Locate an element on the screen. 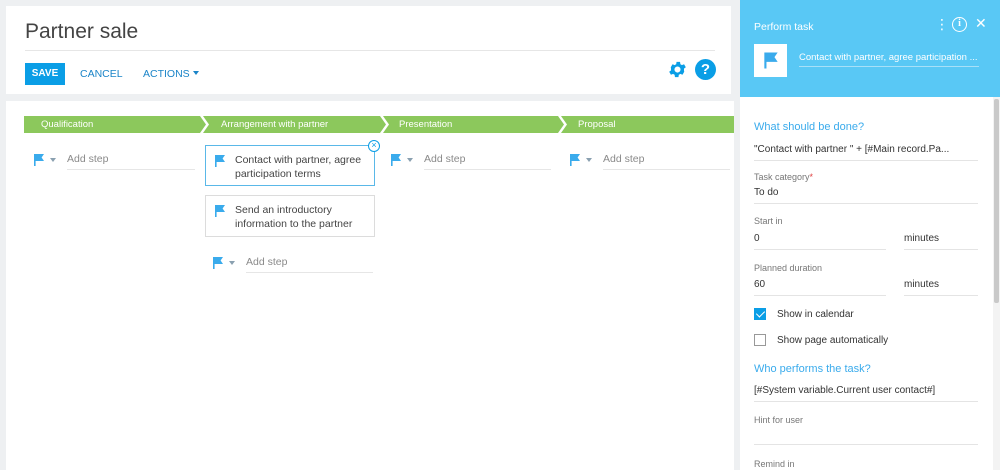  task-subject-underline is located at coordinates (889, 66).